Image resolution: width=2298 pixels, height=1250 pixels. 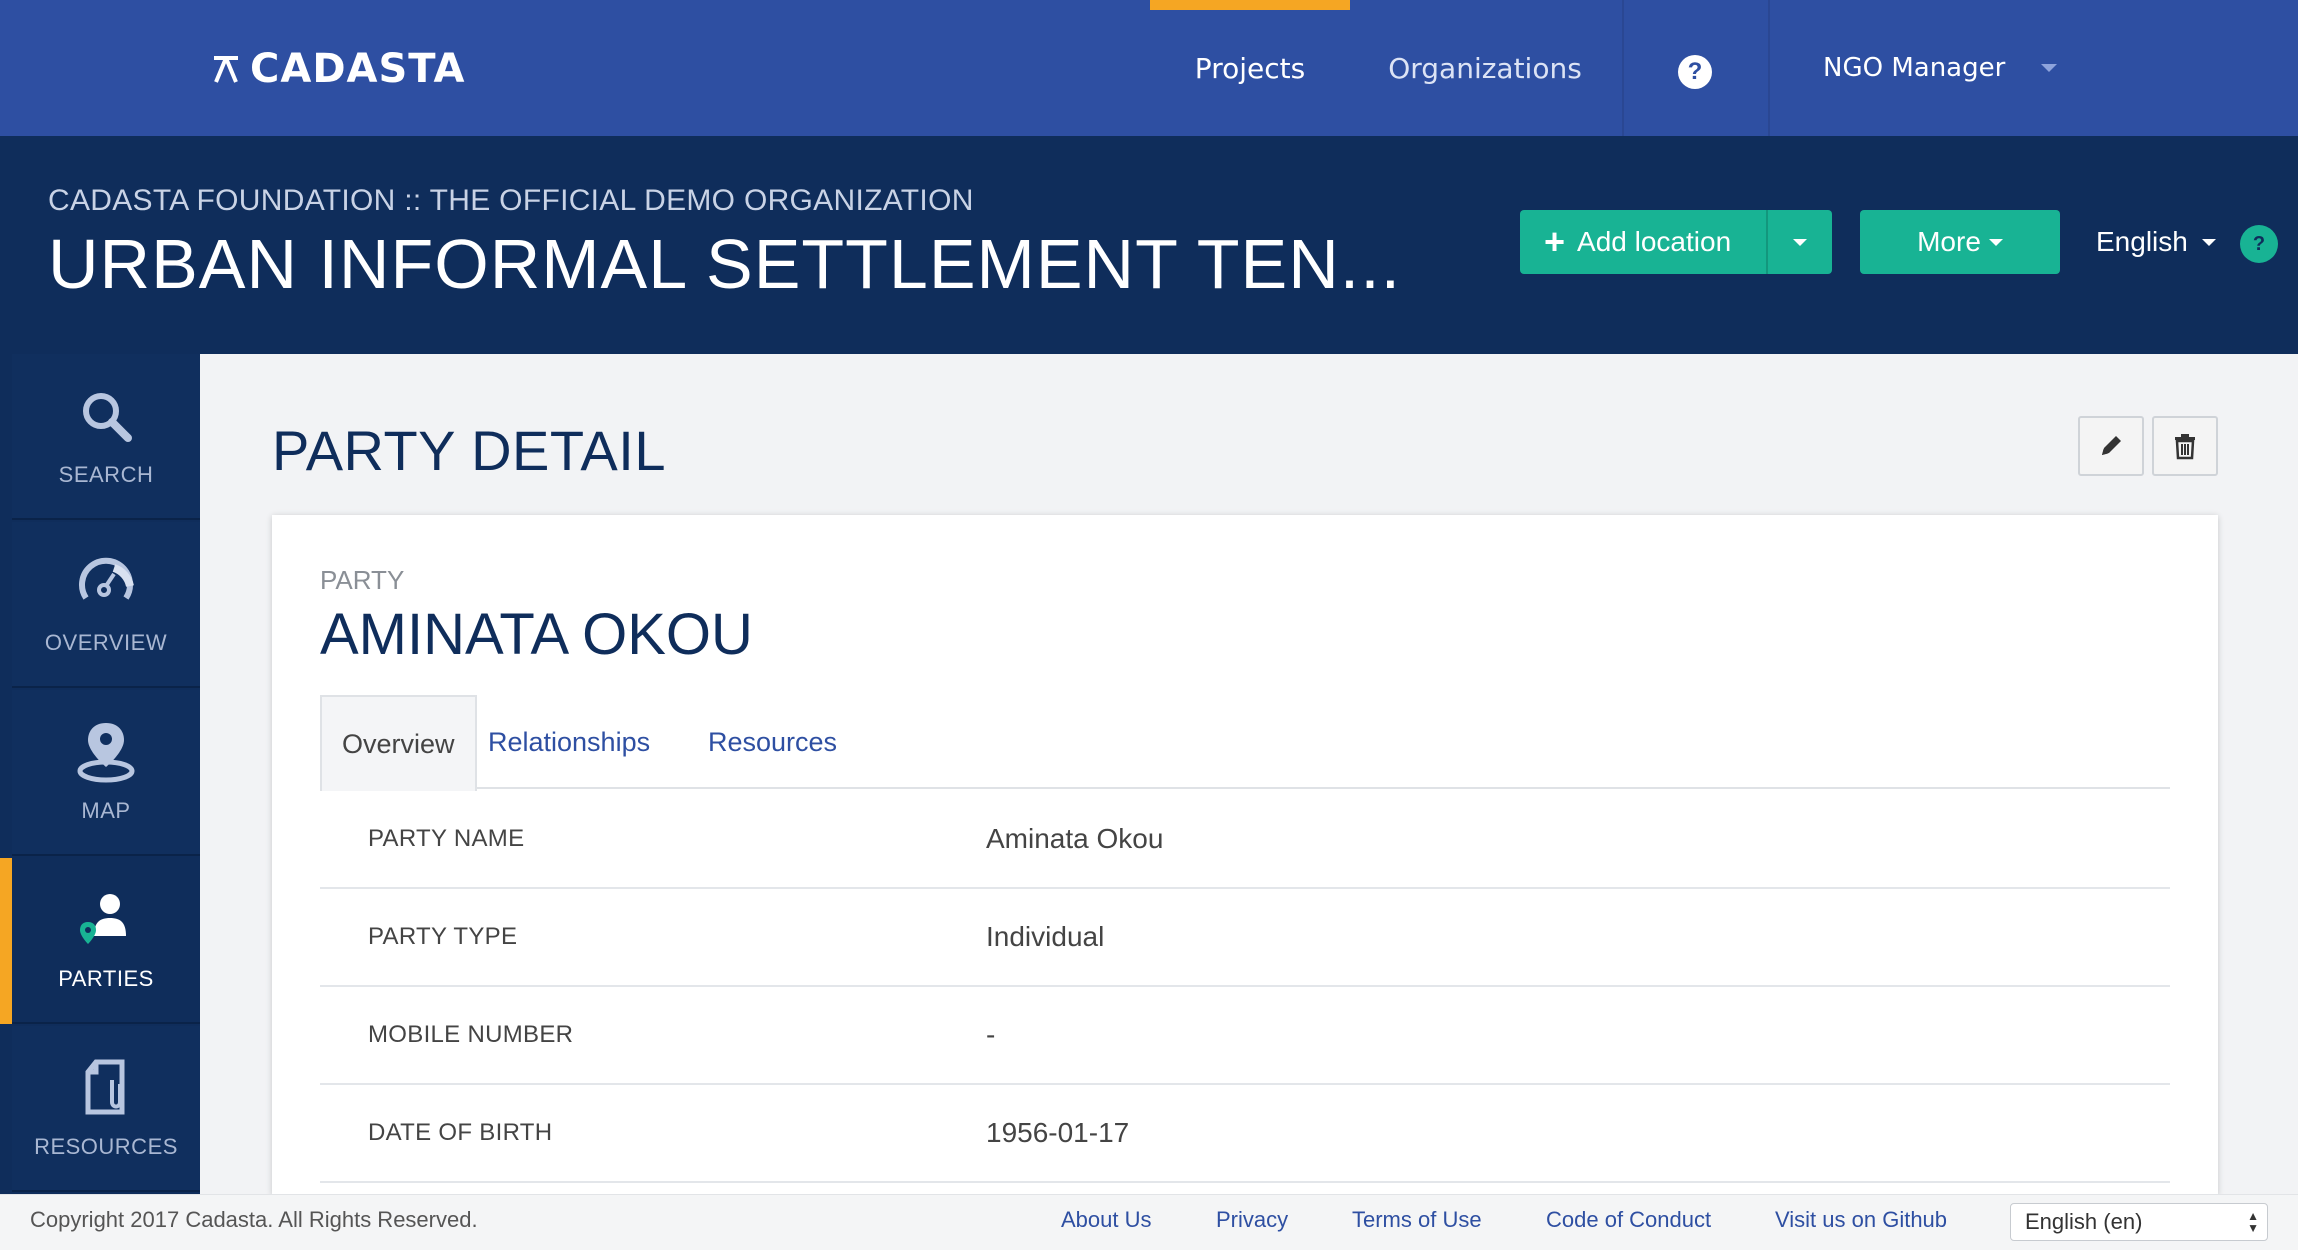 I want to click on tab-label: Relationships, so click(x=569, y=741).